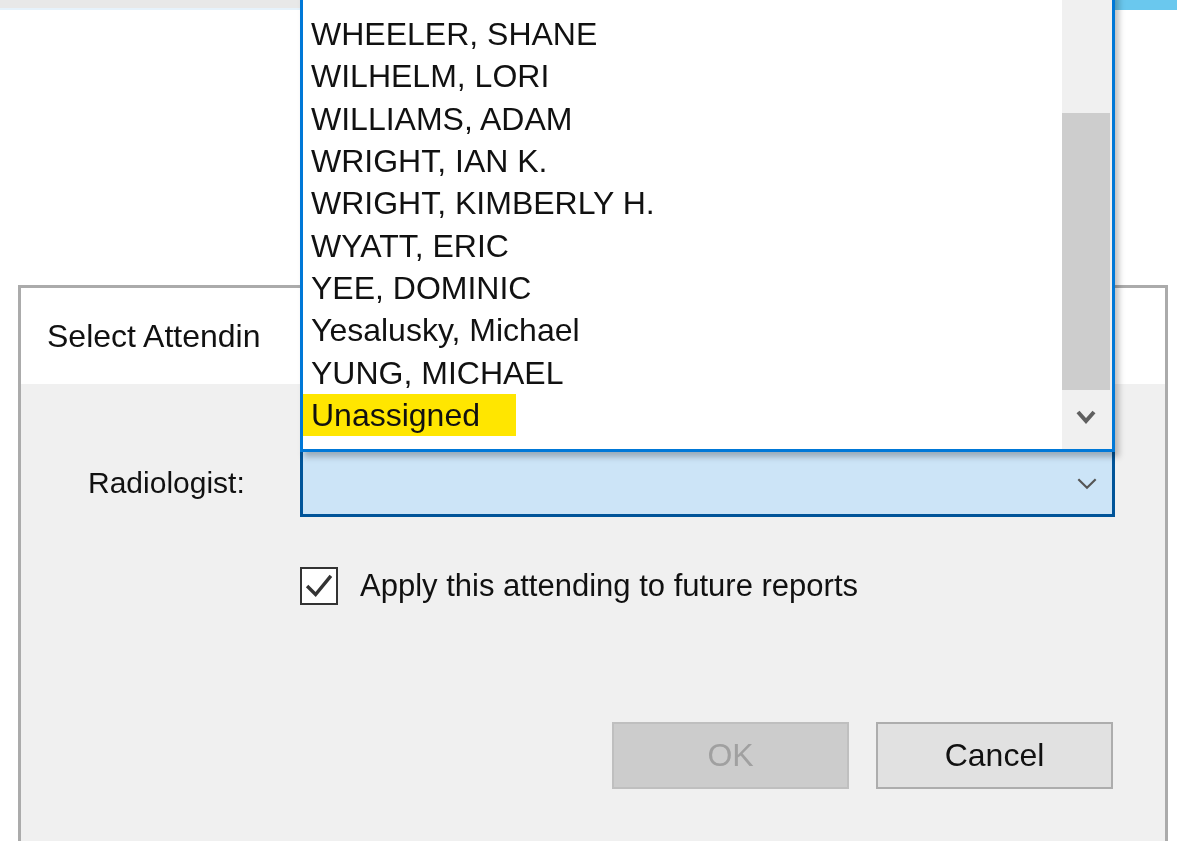 This screenshot has height=841, width=1177. What do you see at coordinates (409, 414) in the screenshot?
I see `list-item: Unassigned` at bounding box center [409, 414].